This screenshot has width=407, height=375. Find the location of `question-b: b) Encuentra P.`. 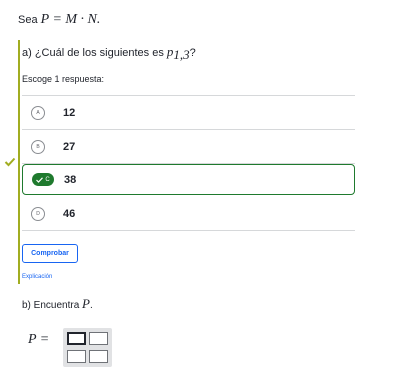

question-b: b) Encuentra P. is located at coordinates (57, 304).